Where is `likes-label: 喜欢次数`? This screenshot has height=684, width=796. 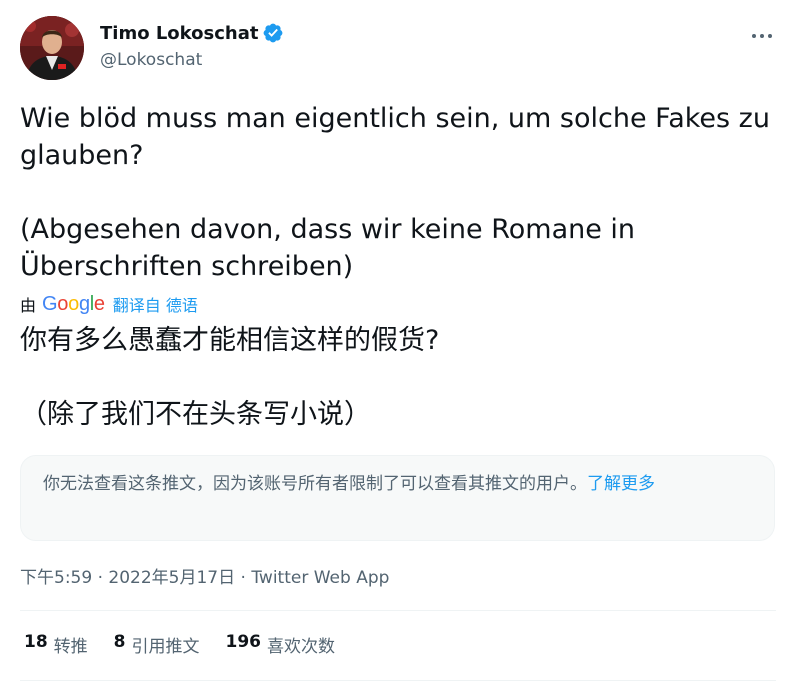 likes-label: 喜欢次数 is located at coordinates (301, 647).